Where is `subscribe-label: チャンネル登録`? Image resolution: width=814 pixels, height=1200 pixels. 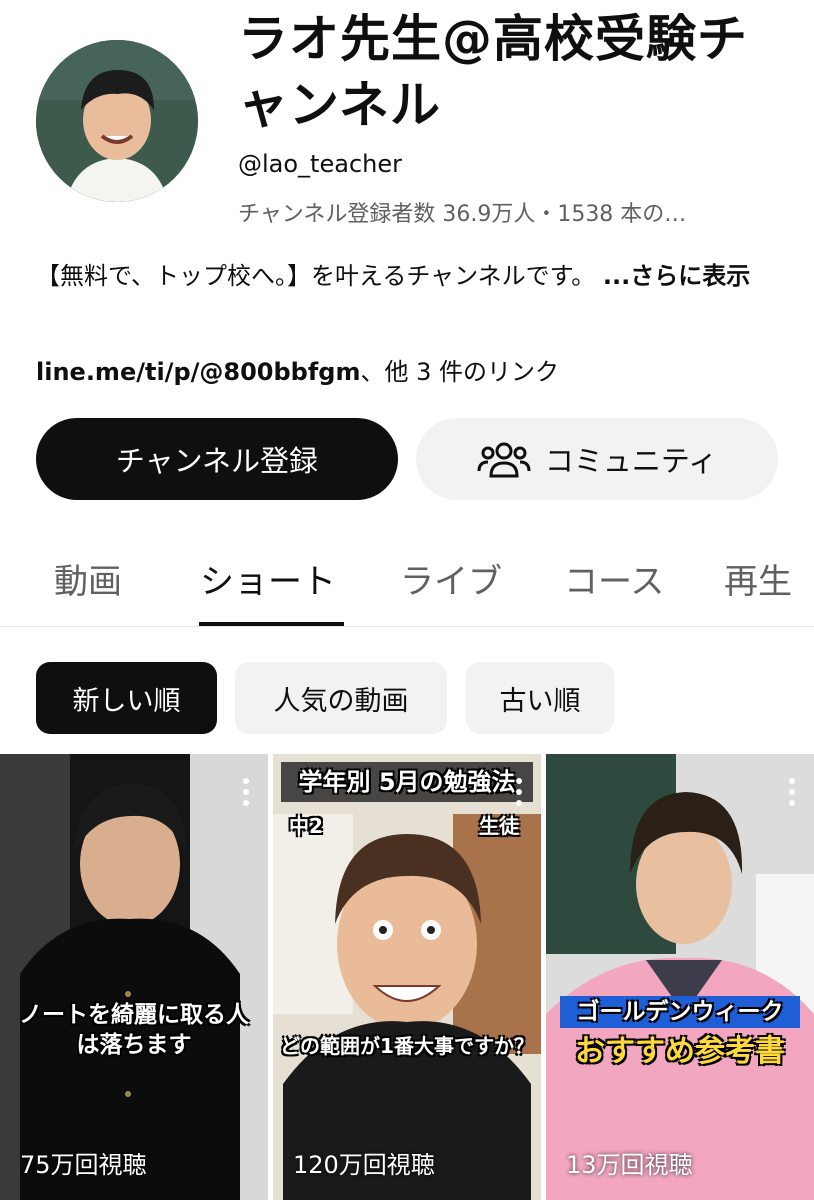 subscribe-label: チャンネル登録 is located at coordinates (217, 461).